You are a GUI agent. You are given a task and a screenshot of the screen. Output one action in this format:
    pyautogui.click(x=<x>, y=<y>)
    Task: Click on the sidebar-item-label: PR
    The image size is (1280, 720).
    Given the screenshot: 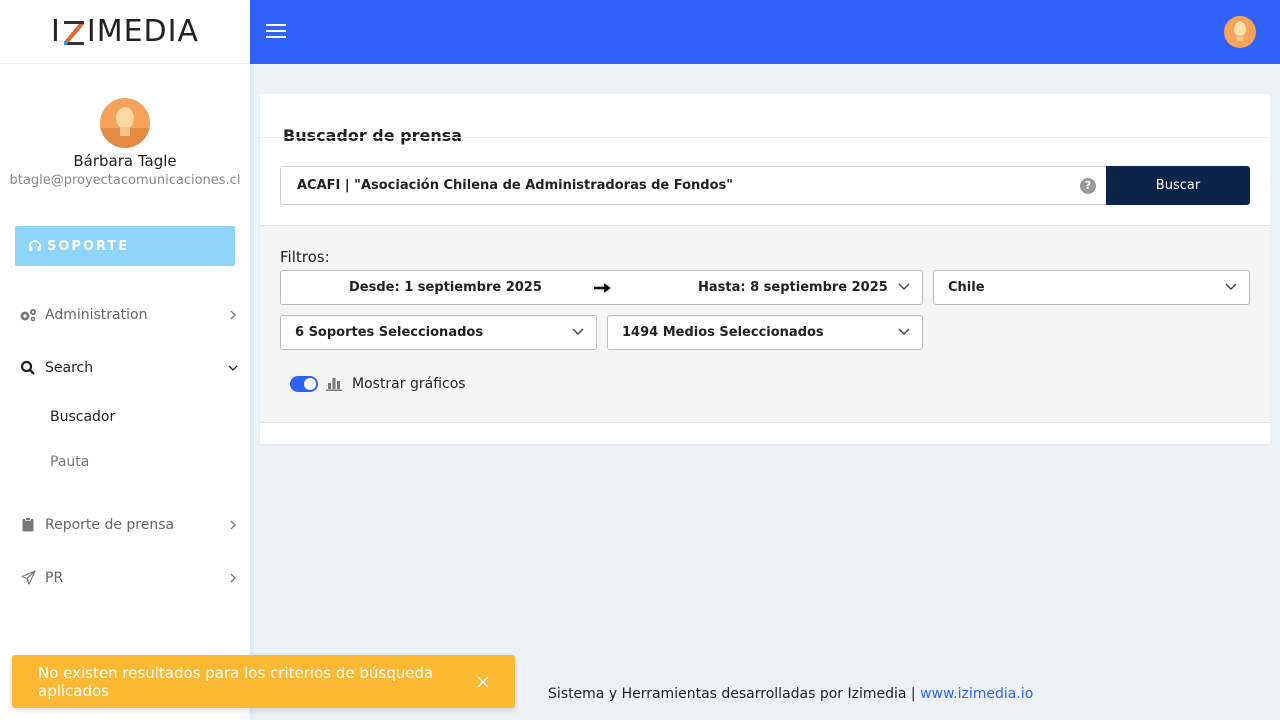 What is the action you would take?
    pyautogui.click(x=54, y=577)
    